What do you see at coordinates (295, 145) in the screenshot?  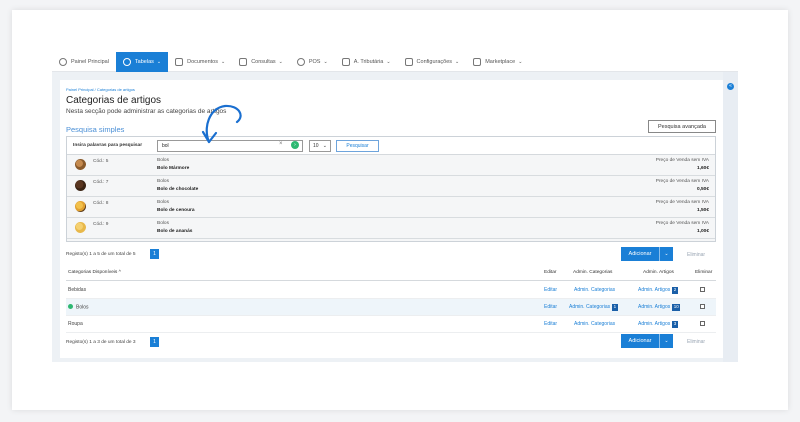 I see `go-arrow-icon: ›` at bounding box center [295, 145].